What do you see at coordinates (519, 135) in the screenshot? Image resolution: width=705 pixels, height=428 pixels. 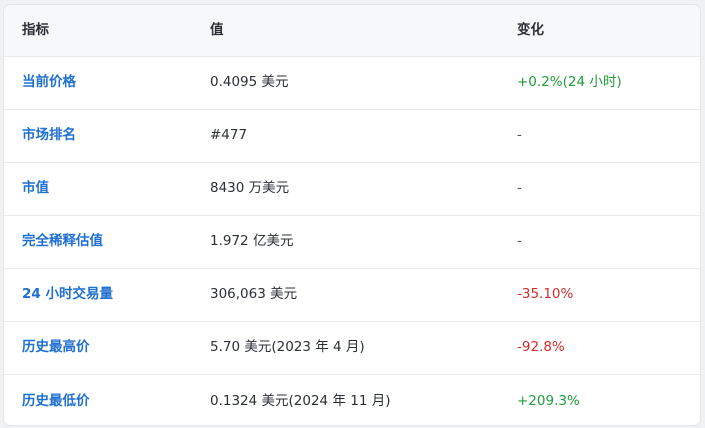 I see `change-market-rank: -` at bounding box center [519, 135].